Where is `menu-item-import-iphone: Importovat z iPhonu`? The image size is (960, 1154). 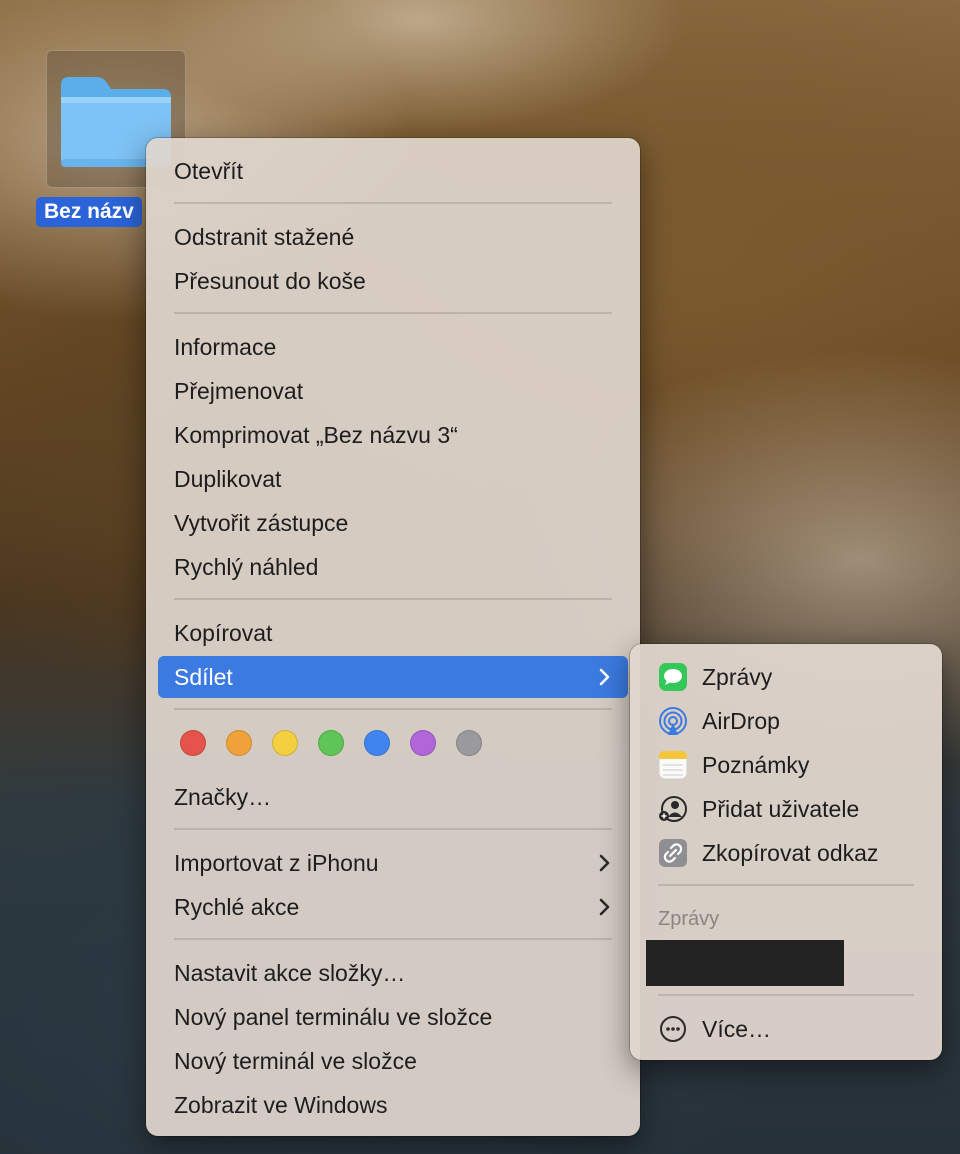
menu-item-import-iphone: Importovat z iPhonu is located at coordinates (393, 863).